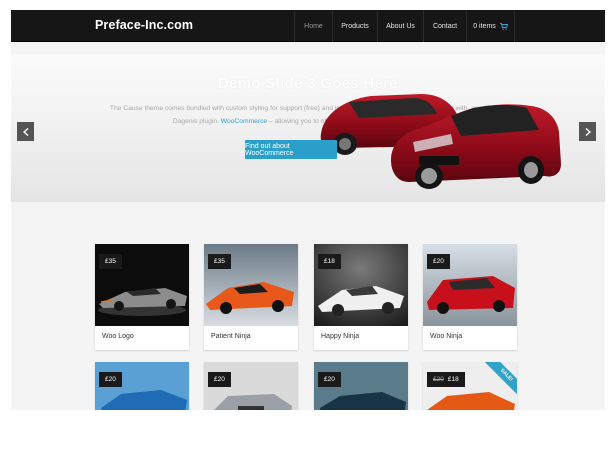  I want to click on price-badge: £18, so click(329, 261).